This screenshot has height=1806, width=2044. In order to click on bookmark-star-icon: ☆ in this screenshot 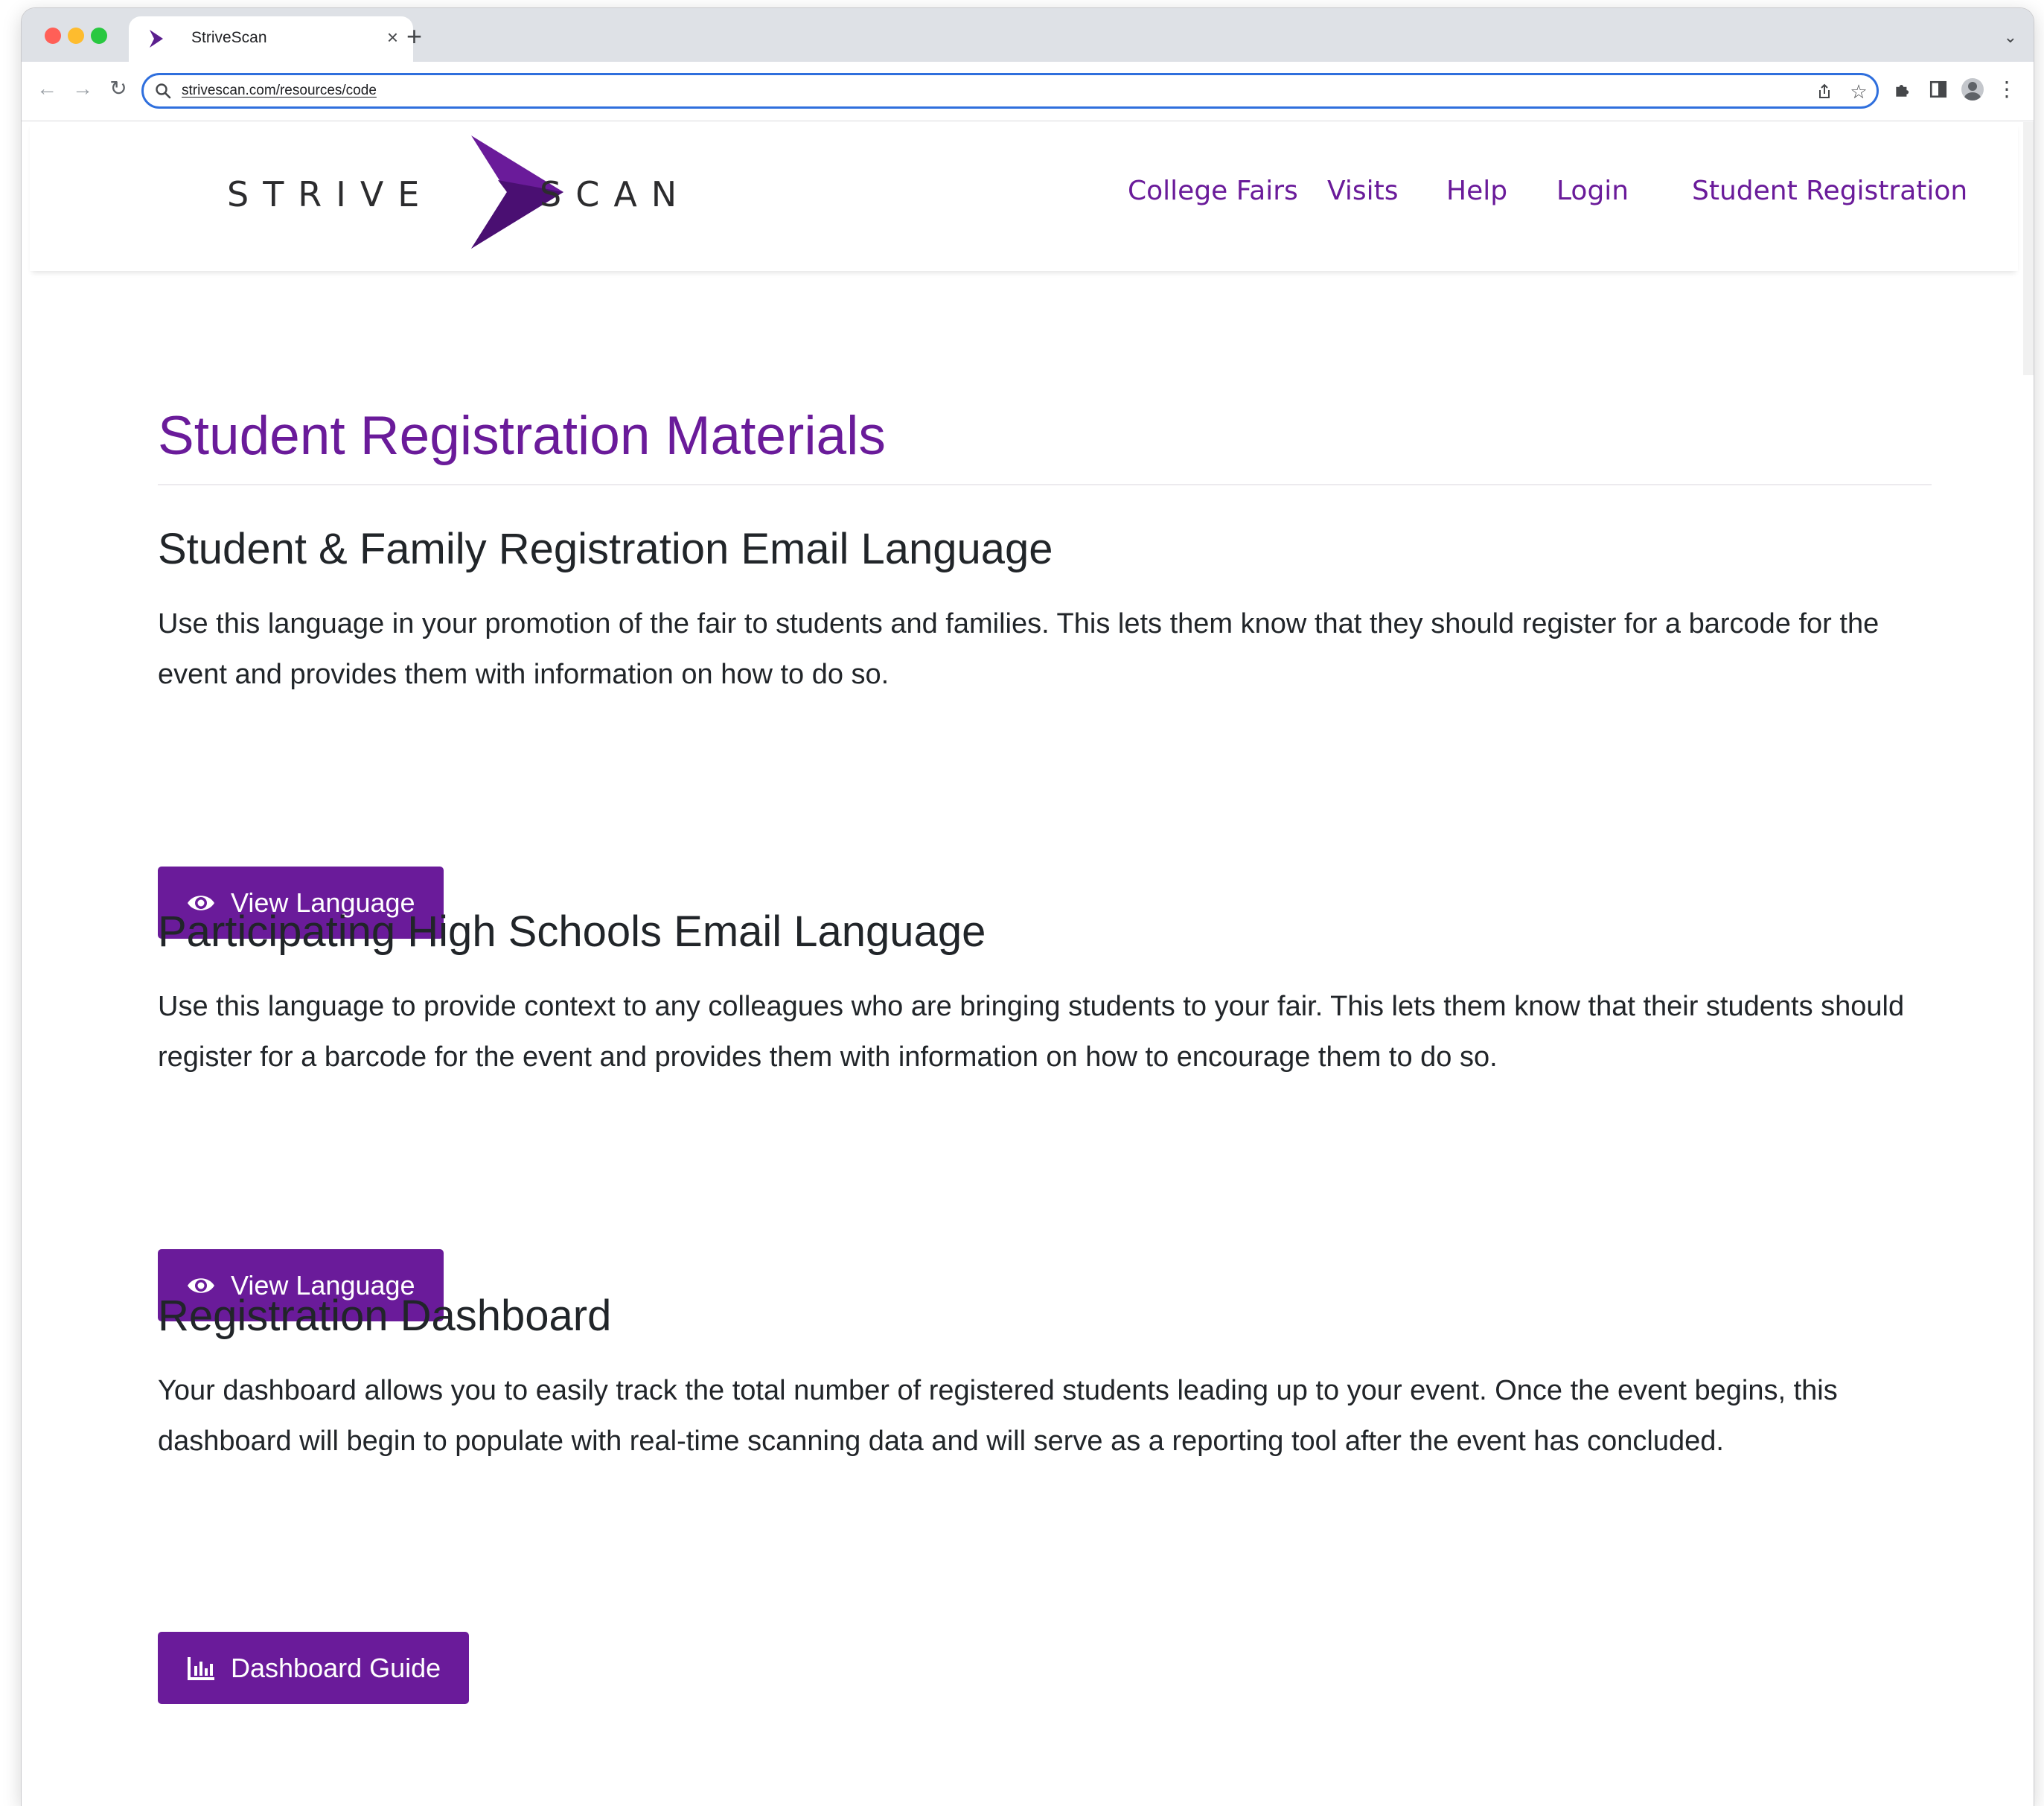, I will do `click(1858, 91)`.